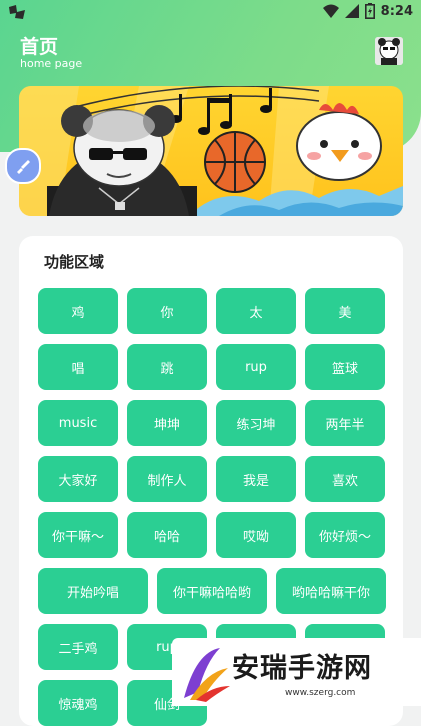  Describe the element at coordinates (320, 693) in the screenshot. I see `watermark-url: www.szerg.com` at that location.